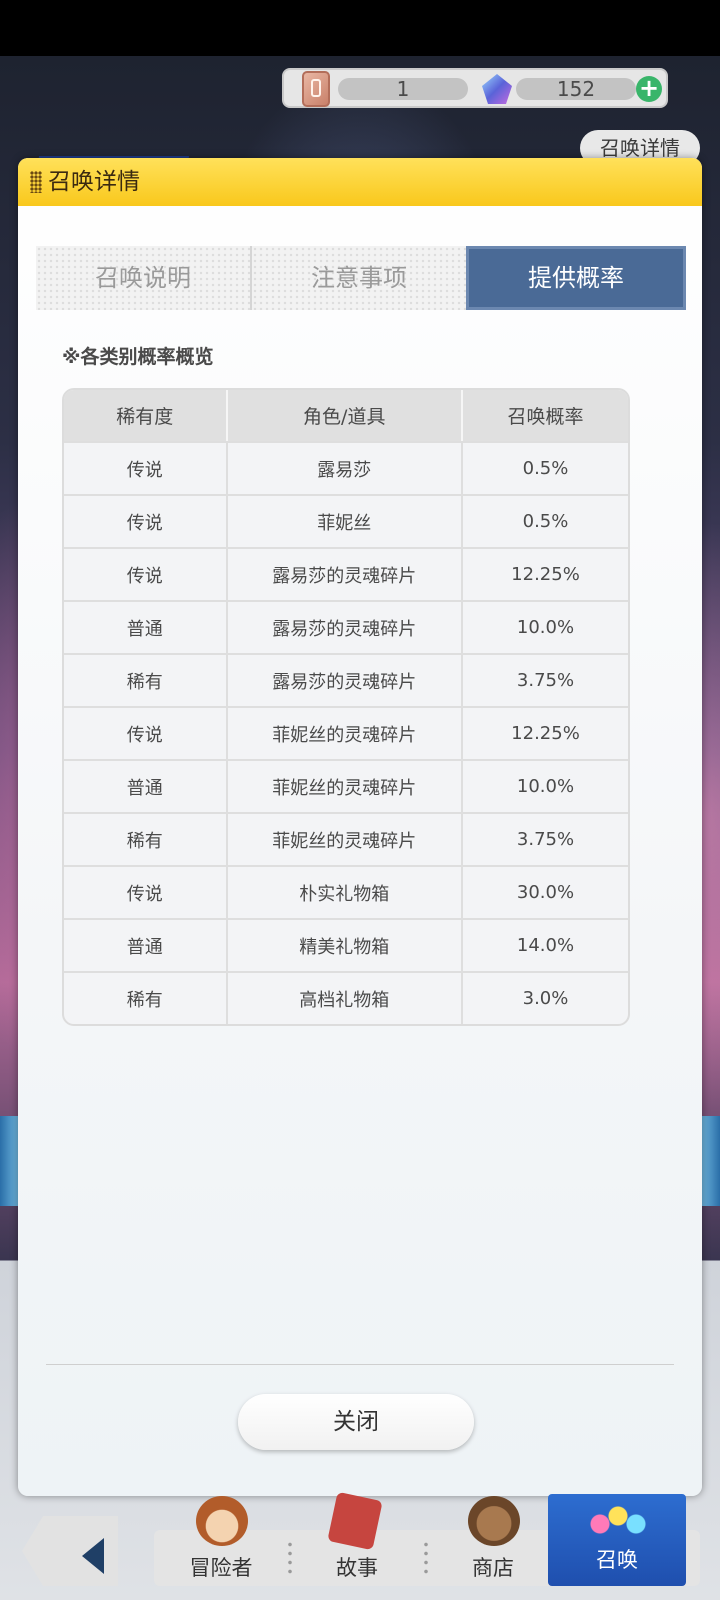  I want to click on cell-item: 精美礼物箱, so click(345, 944).